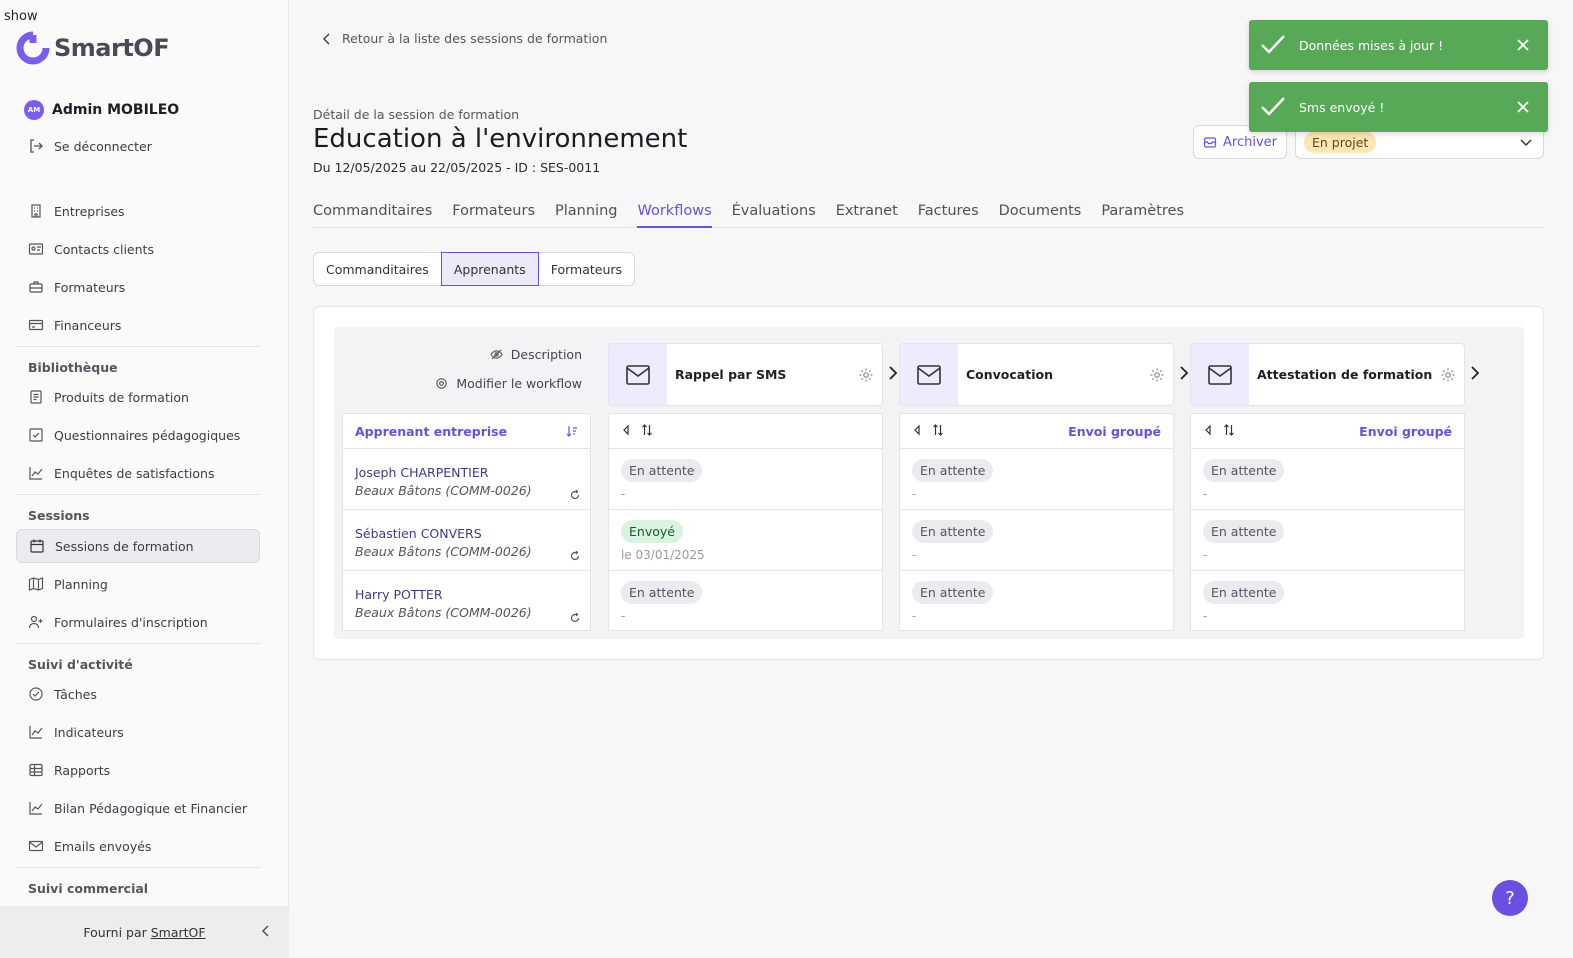 The width and height of the screenshot is (1573, 958). Describe the element at coordinates (1510, 898) in the screenshot. I see `help-button: ?` at that location.